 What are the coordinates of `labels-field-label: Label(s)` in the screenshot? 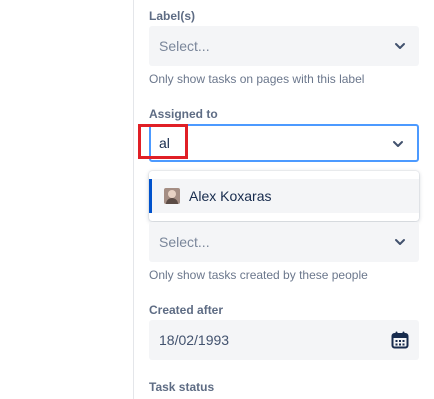 It's located at (172, 16).